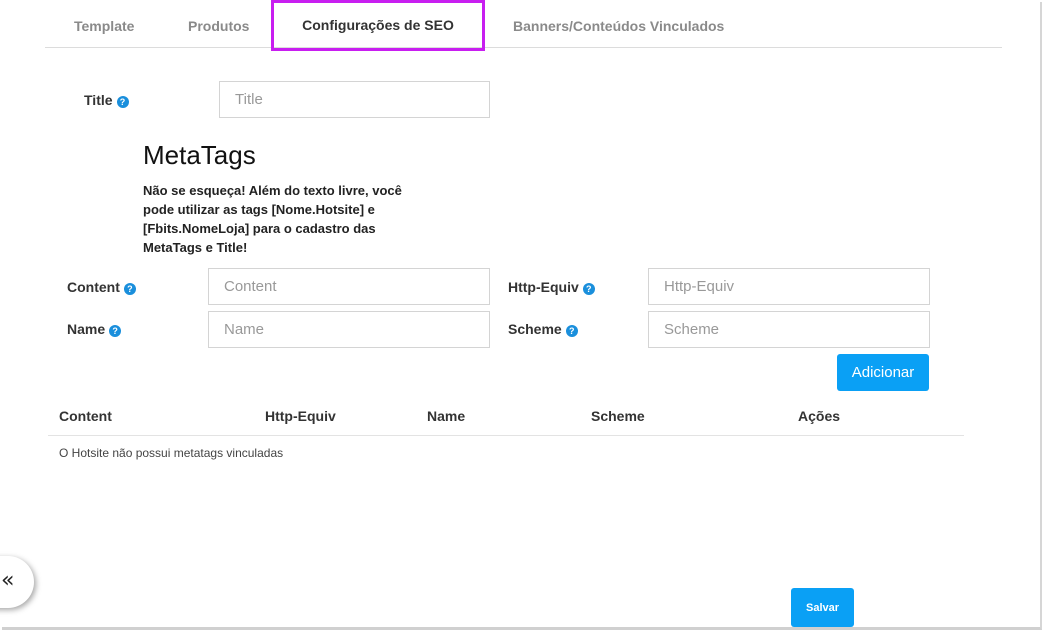 The width and height of the screenshot is (1049, 638). What do you see at coordinates (349, 329) in the screenshot?
I see `name-input` at bounding box center [349, 329].